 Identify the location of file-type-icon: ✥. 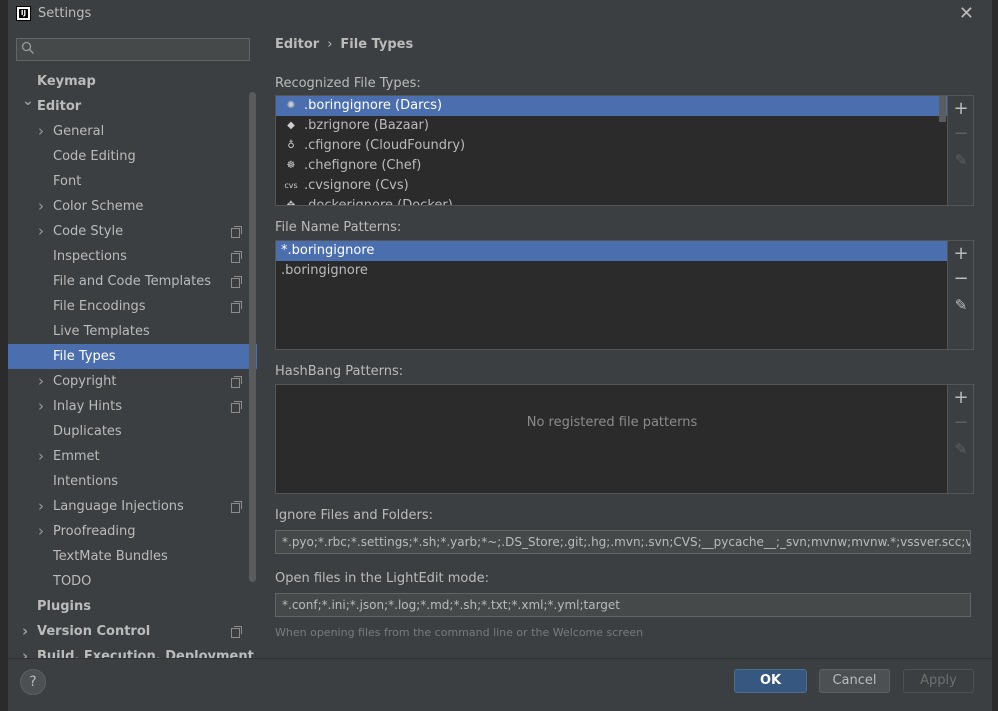
(291, 203).